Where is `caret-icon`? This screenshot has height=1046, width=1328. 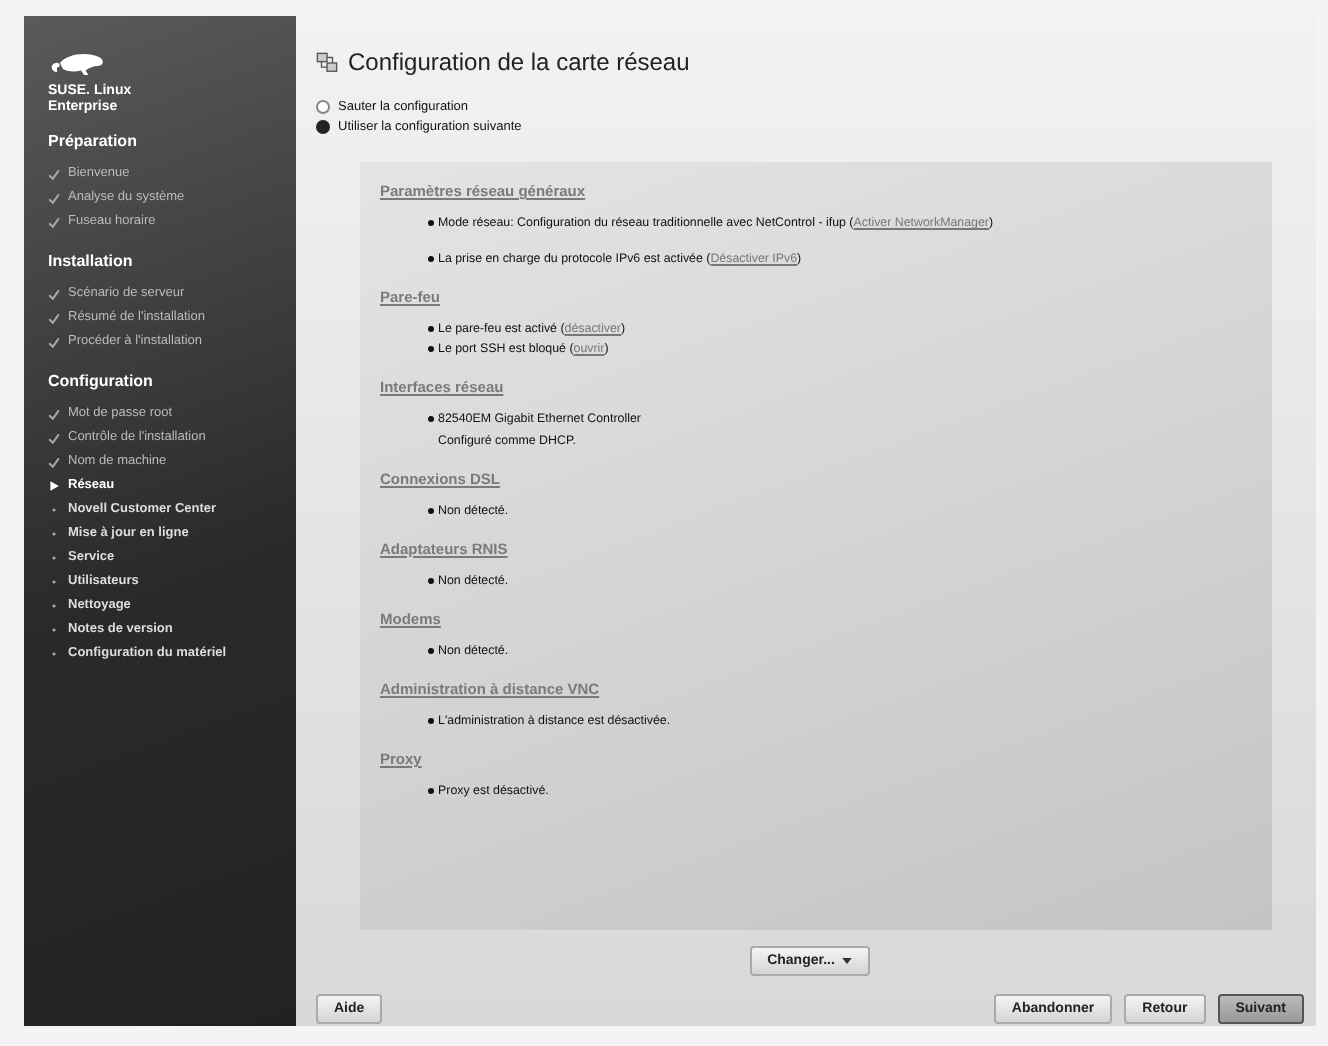 caret-icon is located at coordinates (847, 961).